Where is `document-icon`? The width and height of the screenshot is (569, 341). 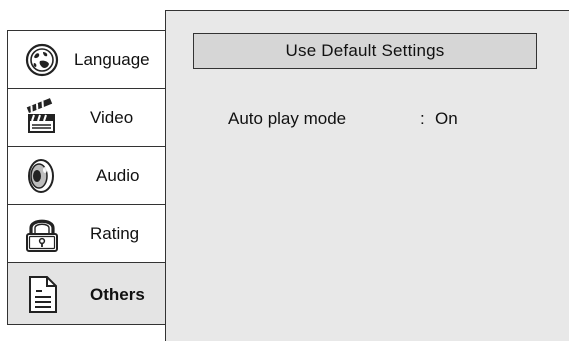
document-icon is located at coordinates (42, 294).